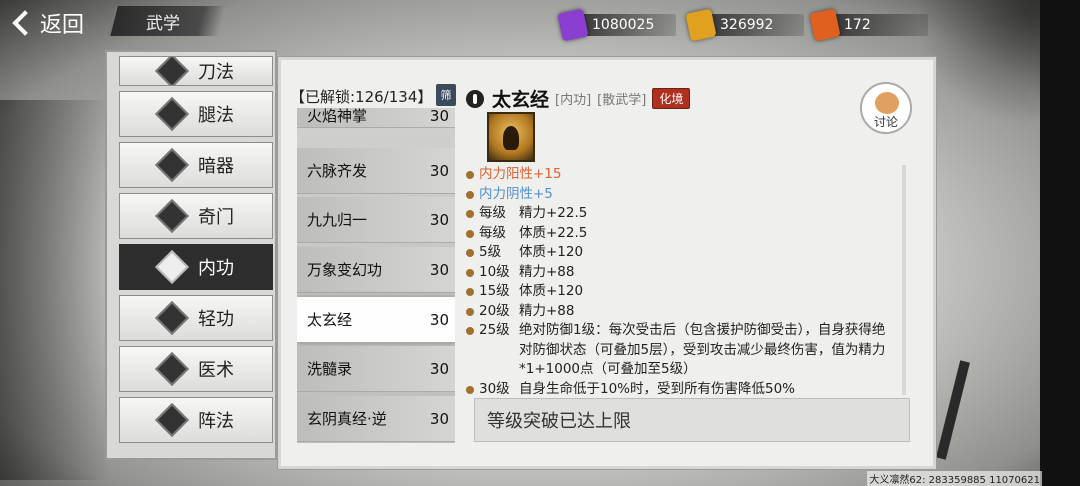  I want to click on effect-row: 每级 精力+22.5, so click(681, 214).